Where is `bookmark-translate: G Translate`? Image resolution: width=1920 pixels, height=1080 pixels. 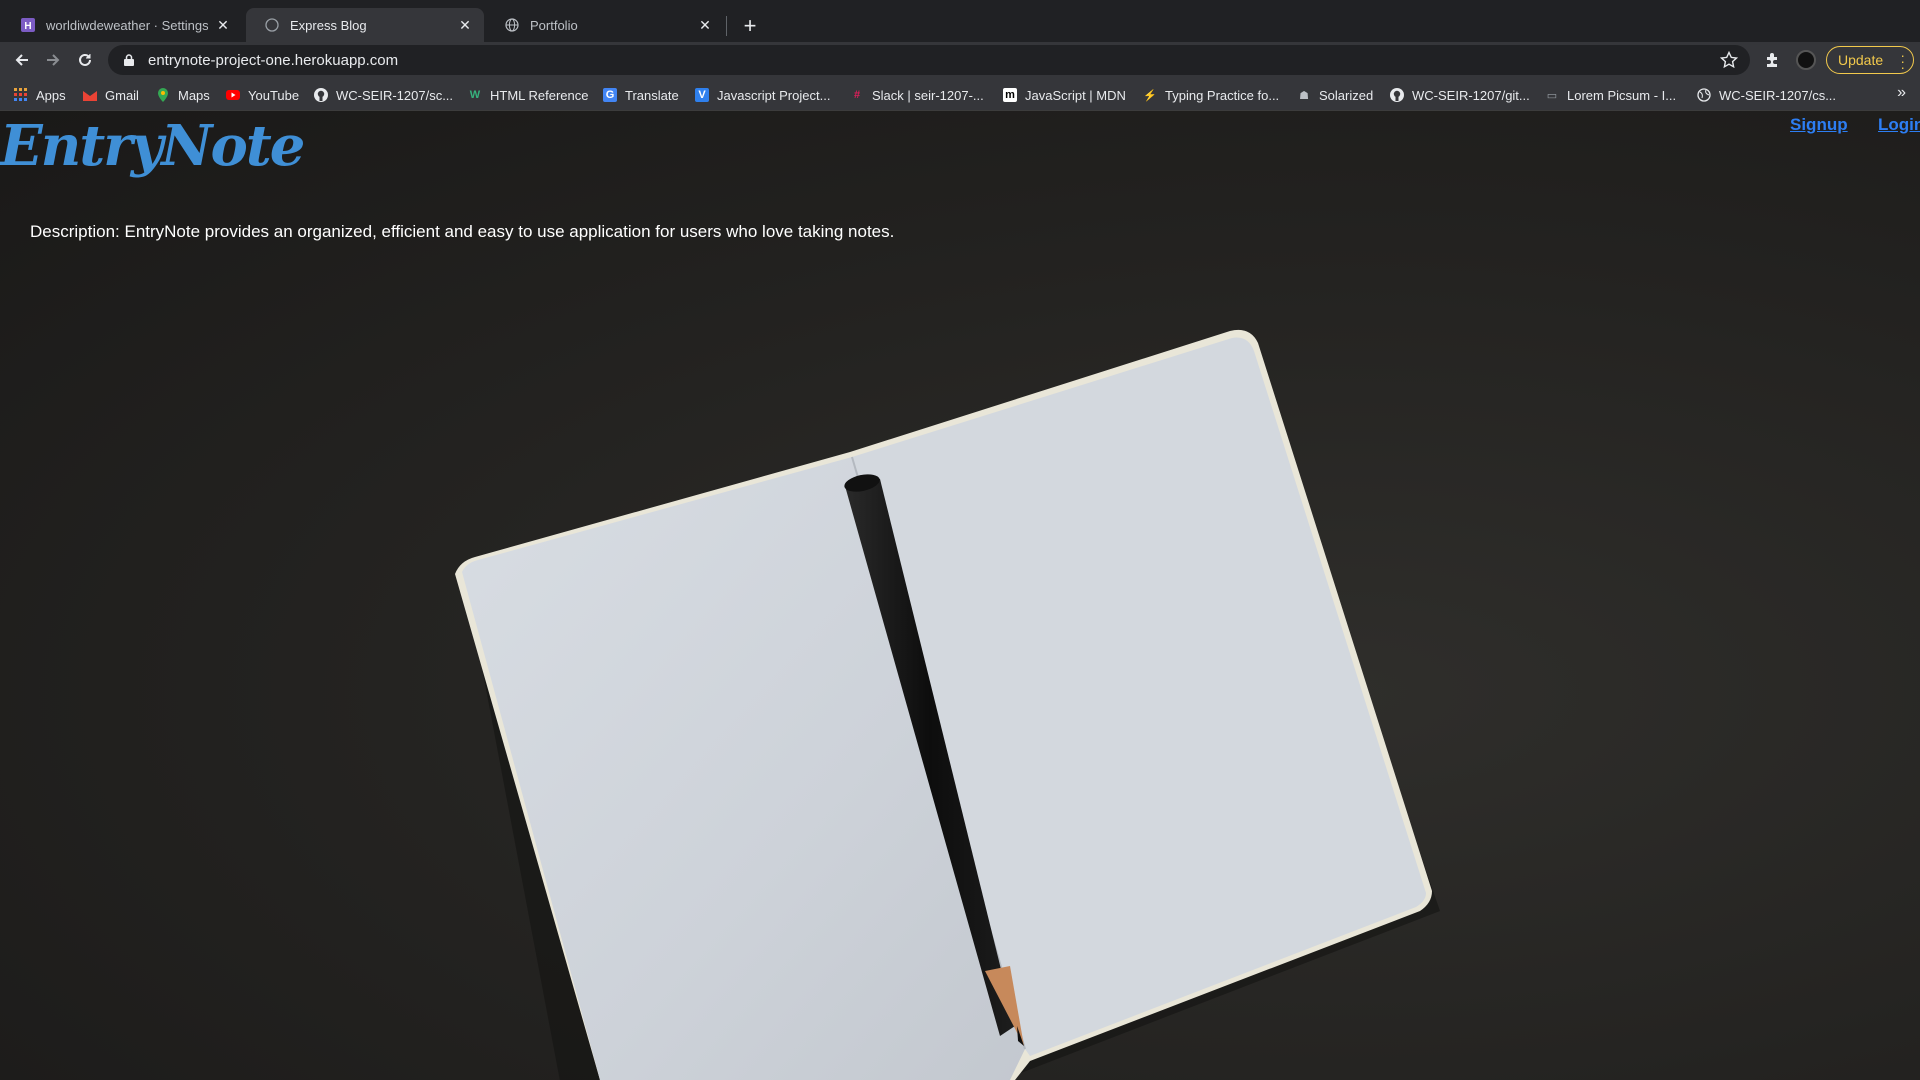
bookmark-translate: G Translate is located at coordinates (641, 95).